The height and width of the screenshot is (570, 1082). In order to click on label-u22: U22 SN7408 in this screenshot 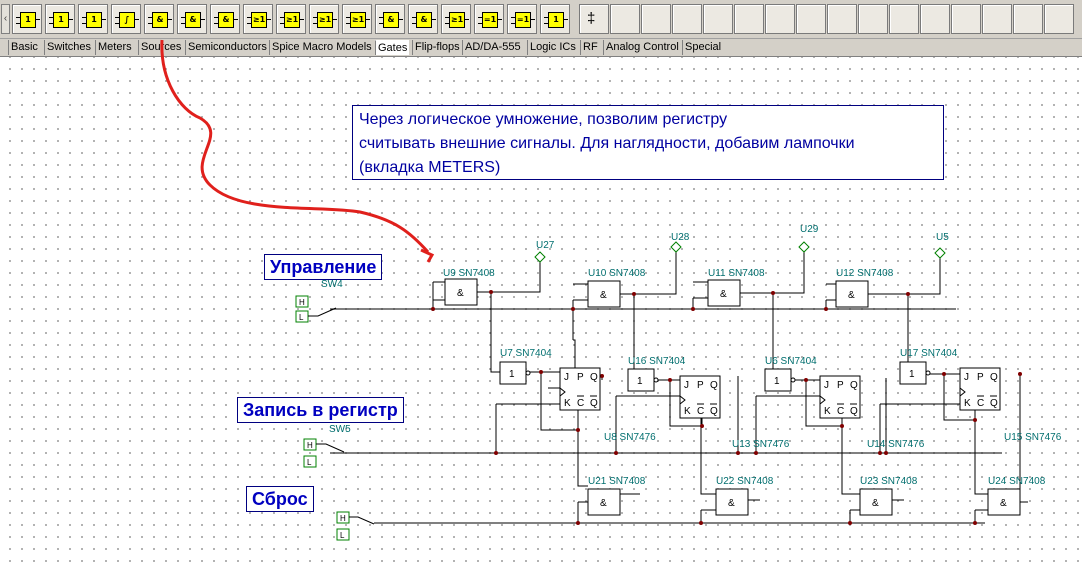, I will do `click(745, 481)`.